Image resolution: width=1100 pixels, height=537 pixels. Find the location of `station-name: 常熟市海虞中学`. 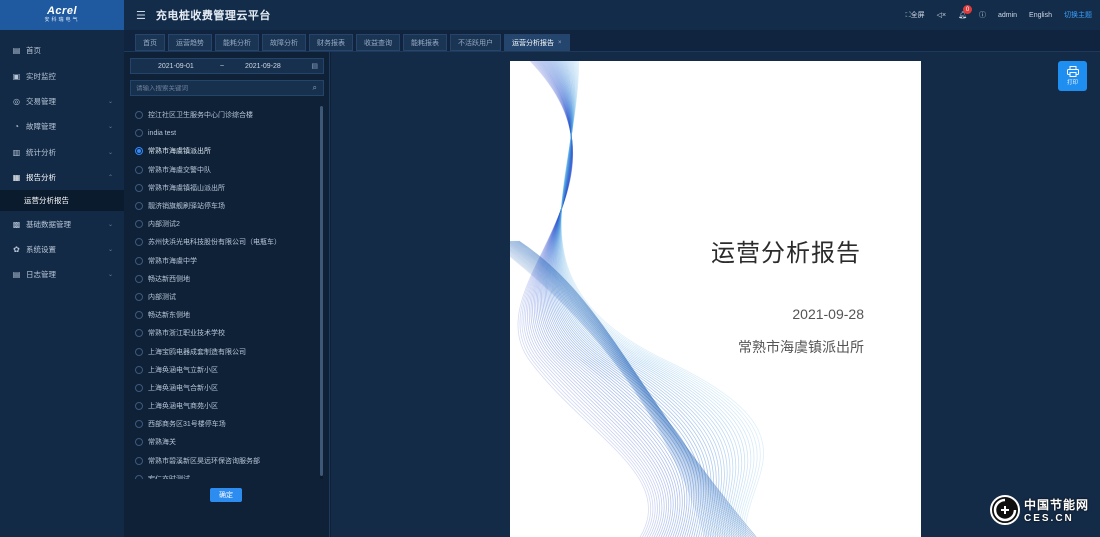

station-name: 常熟市海虞中学 is located at coordinates (172, 261).